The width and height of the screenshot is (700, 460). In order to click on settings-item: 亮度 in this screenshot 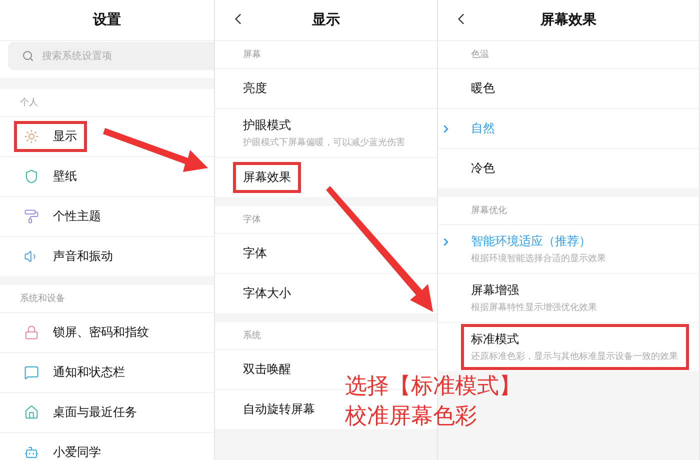, I will do `click(255, 88)`.